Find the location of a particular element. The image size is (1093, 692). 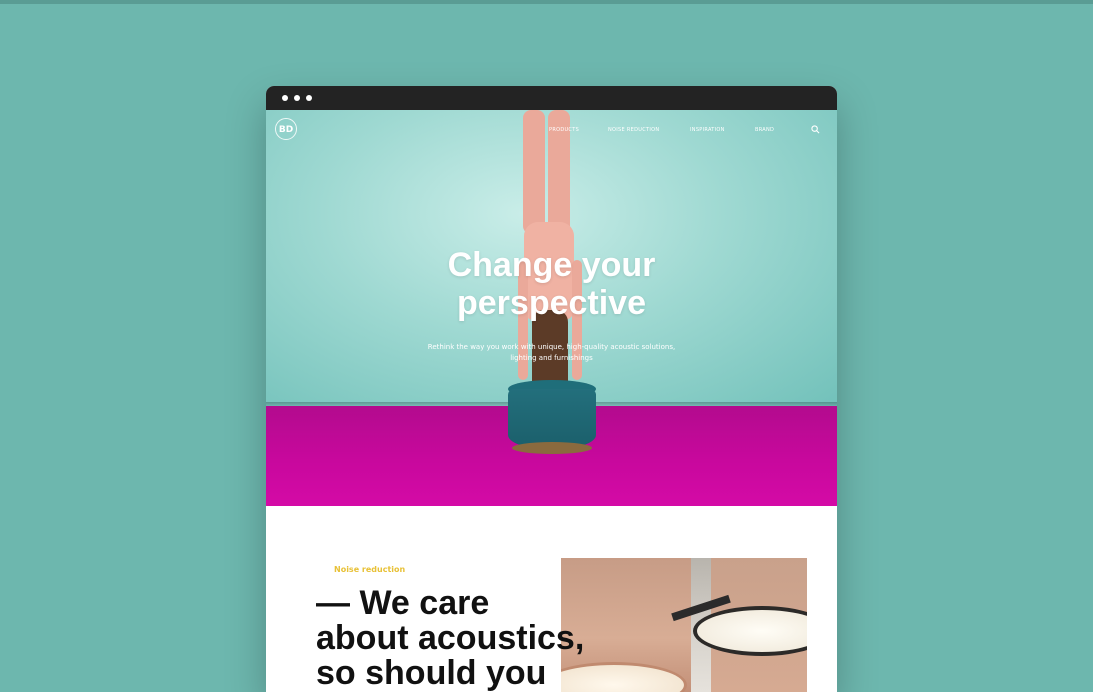

section-heading: — We care about acoustics, so should you is located at coordinates (496, 638).